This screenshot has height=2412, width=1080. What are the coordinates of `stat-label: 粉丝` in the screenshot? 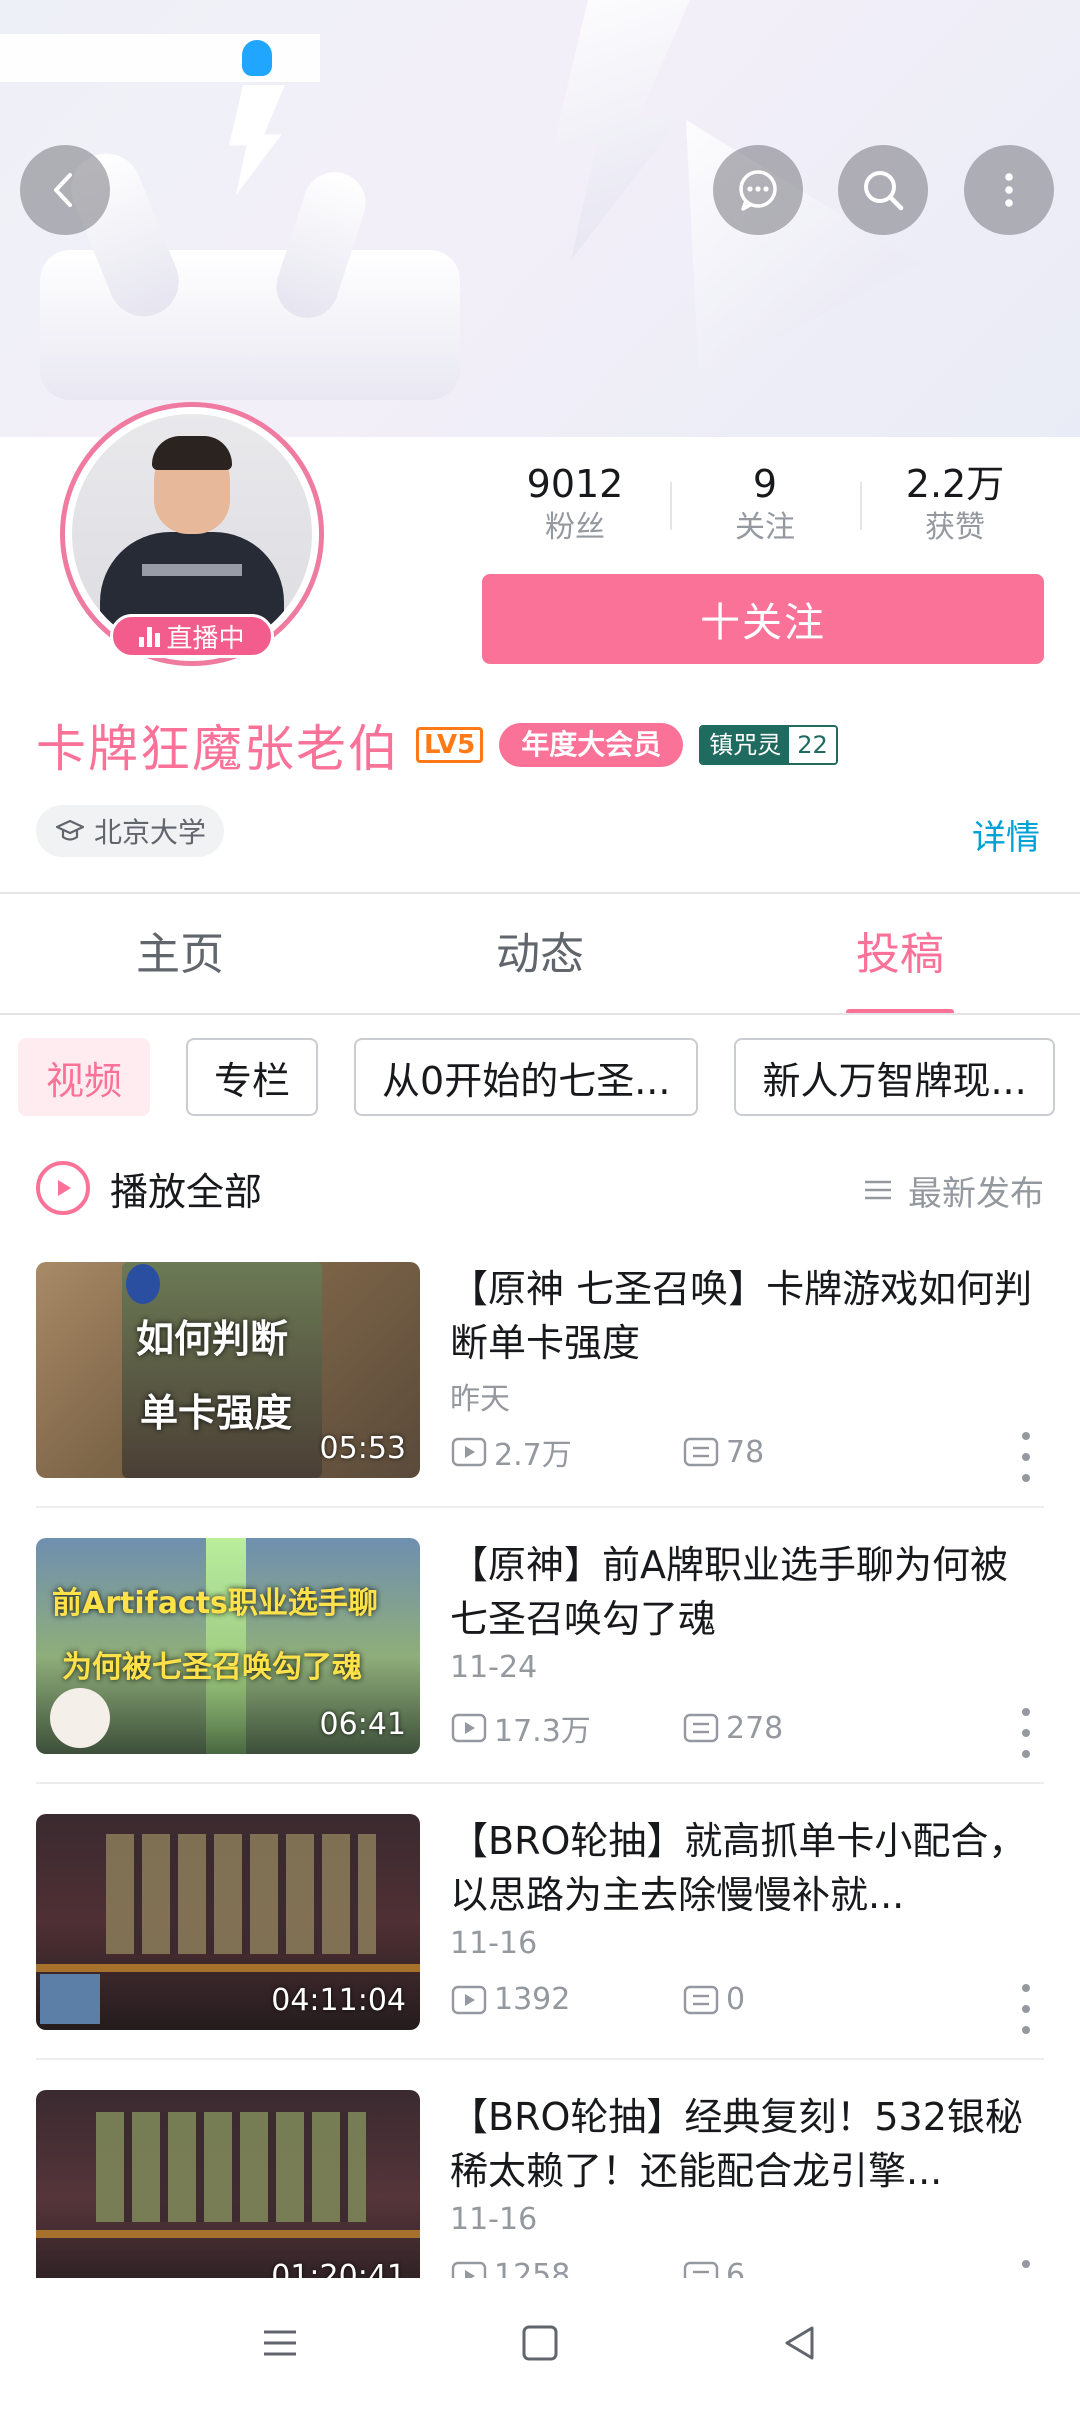 It's located at (575, 527).